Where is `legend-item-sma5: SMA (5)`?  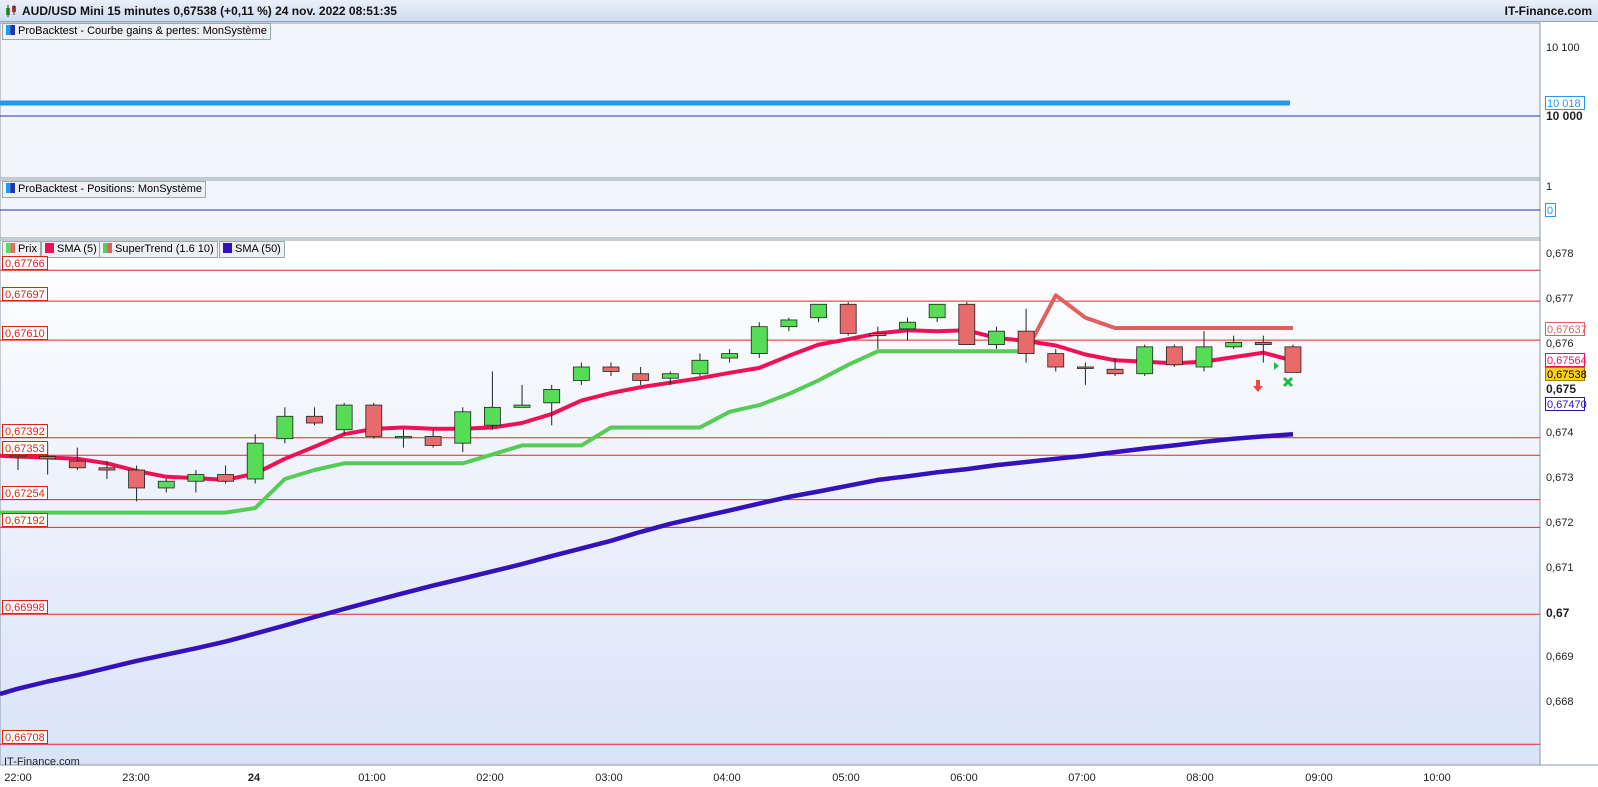
legend-item-sma5: SMA (5) is located at coordinates (71, 249).